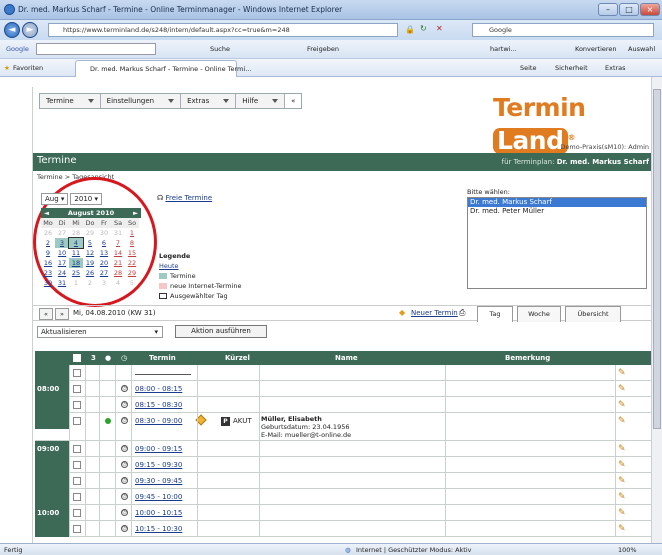  Describe the element at coordinates (48, 263) in the screenshot. I see `calendar-day: 16` at that location.